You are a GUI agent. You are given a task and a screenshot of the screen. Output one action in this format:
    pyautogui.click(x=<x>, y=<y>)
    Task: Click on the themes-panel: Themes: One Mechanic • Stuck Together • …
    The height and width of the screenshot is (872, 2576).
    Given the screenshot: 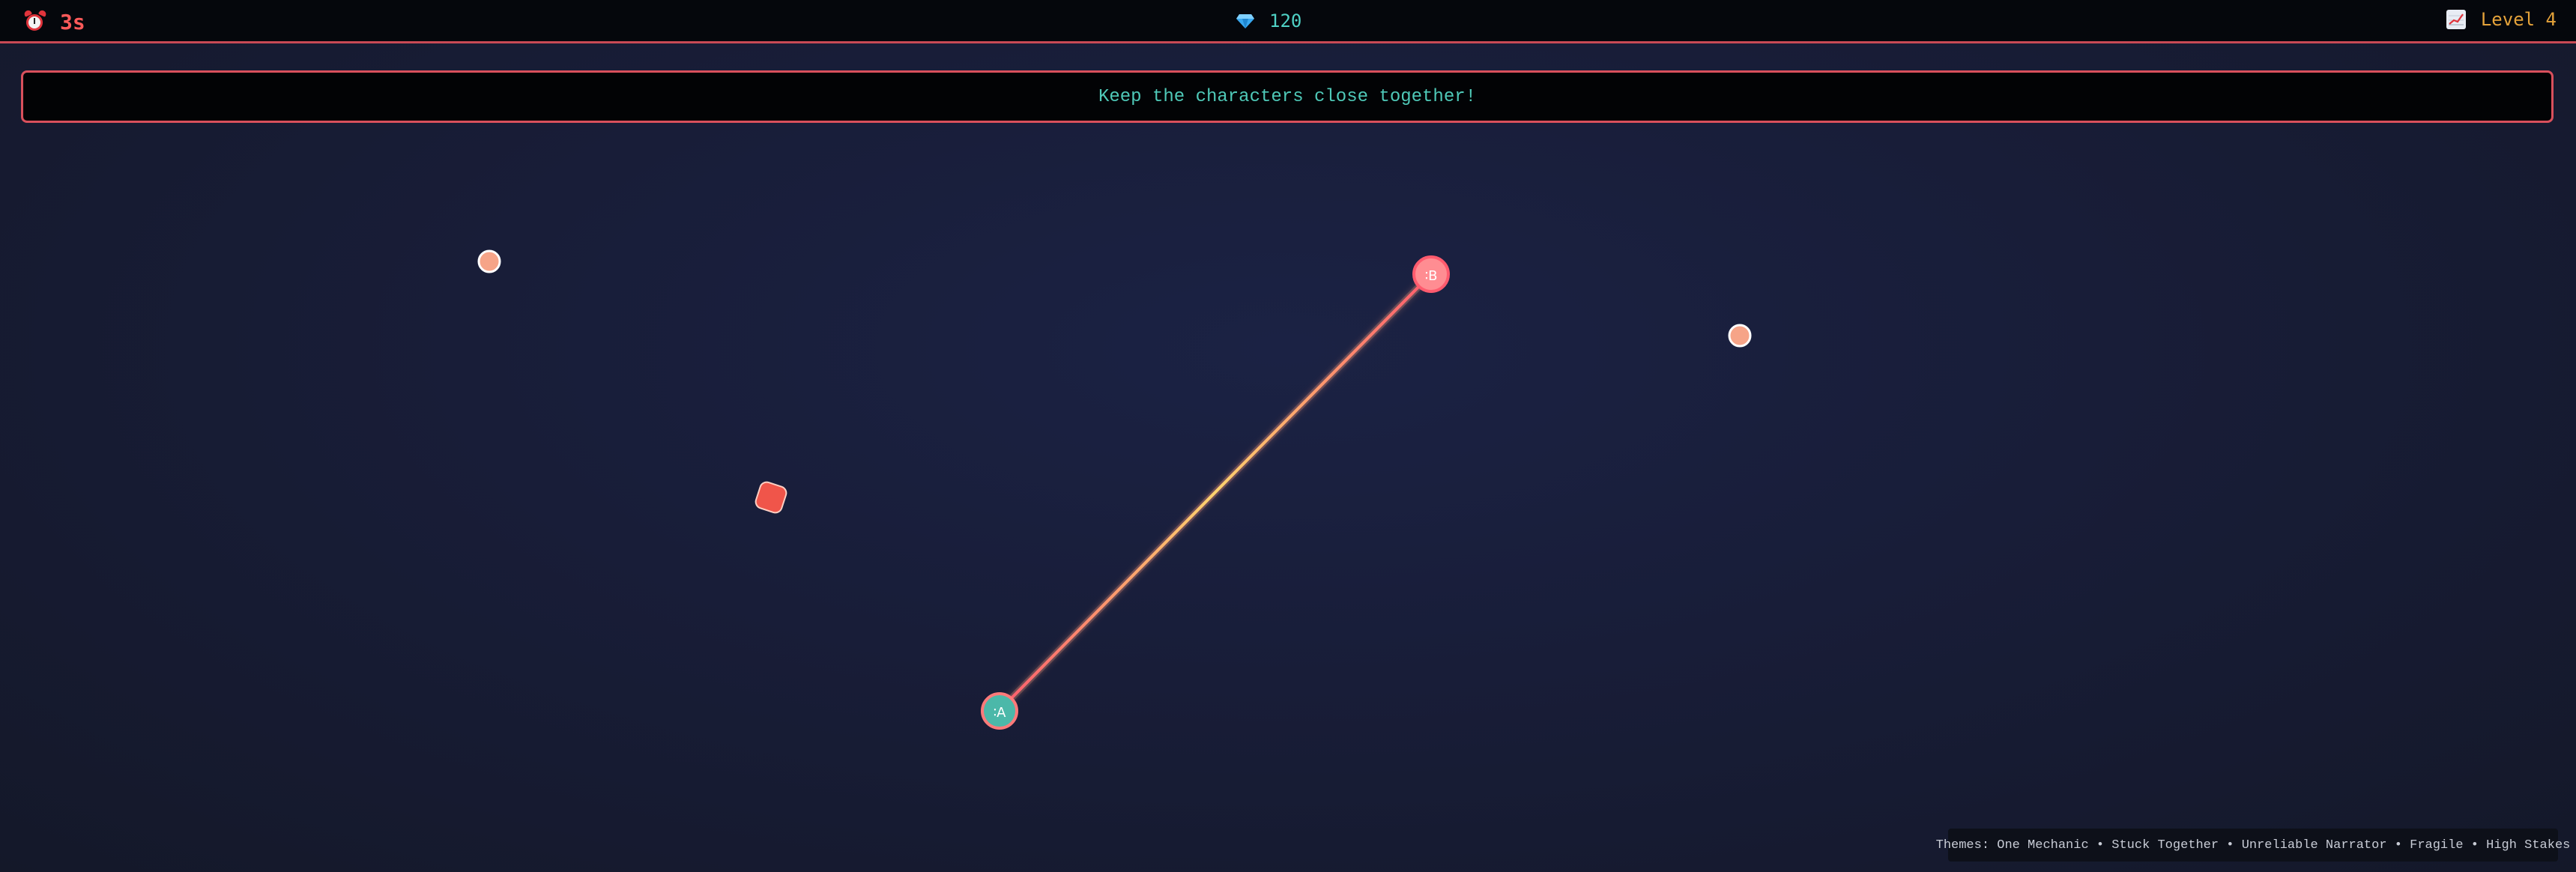 What is the action you would take?
    pyautogui.click(x=2253, y=845)
    